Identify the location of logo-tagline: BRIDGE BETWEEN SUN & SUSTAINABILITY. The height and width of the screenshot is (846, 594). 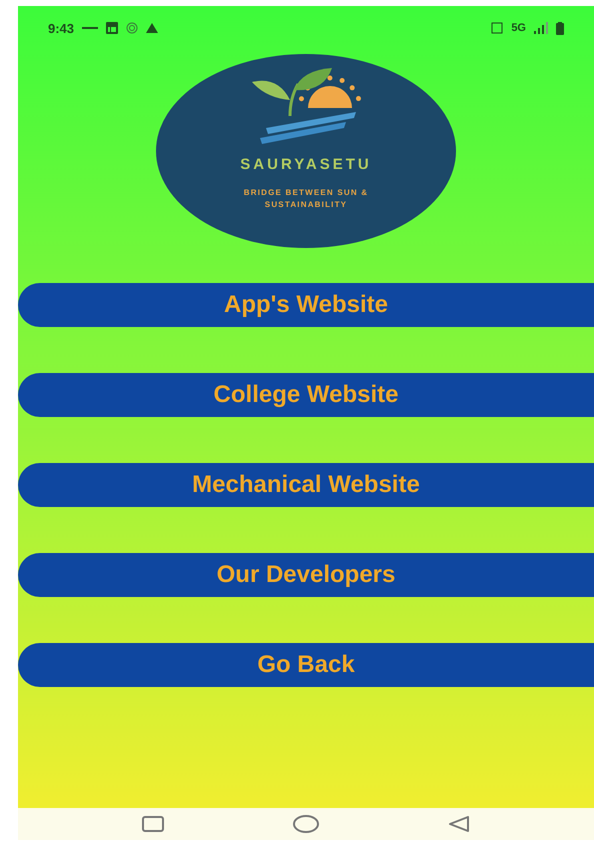
(306, 199).